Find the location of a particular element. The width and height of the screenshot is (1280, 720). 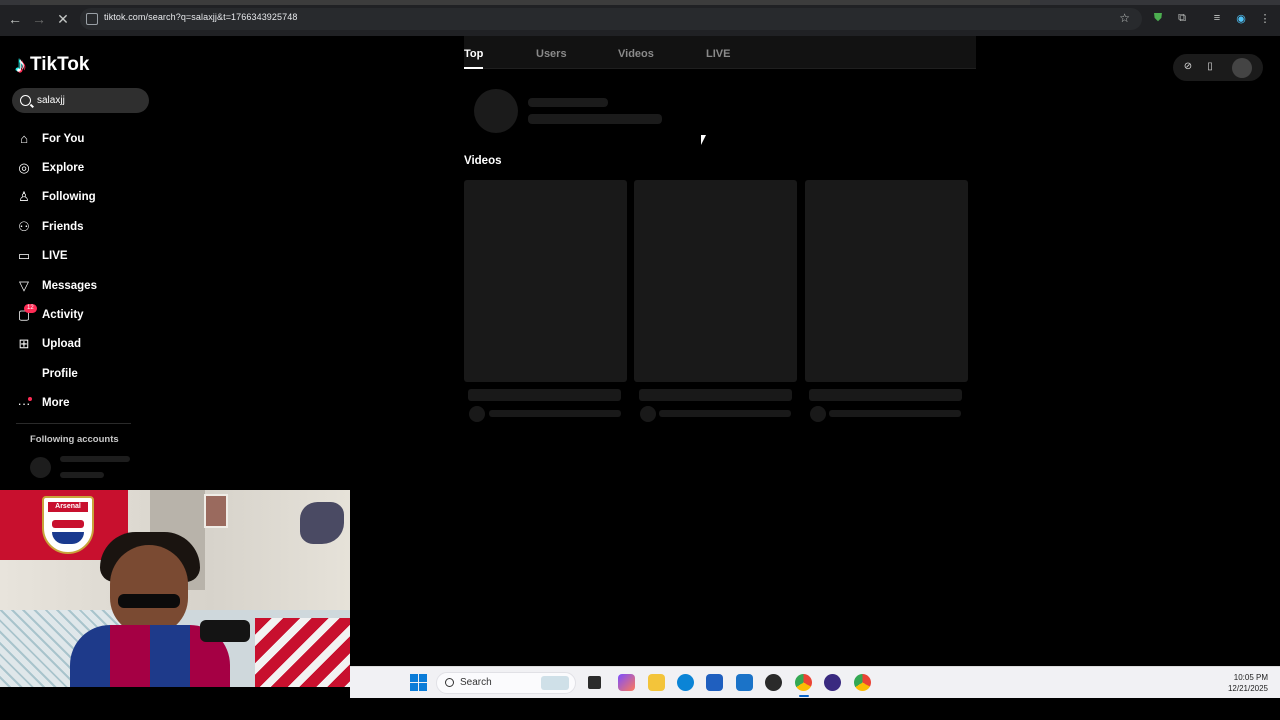

video-author-avatar-skeleton is located at coordinates (477, 414).